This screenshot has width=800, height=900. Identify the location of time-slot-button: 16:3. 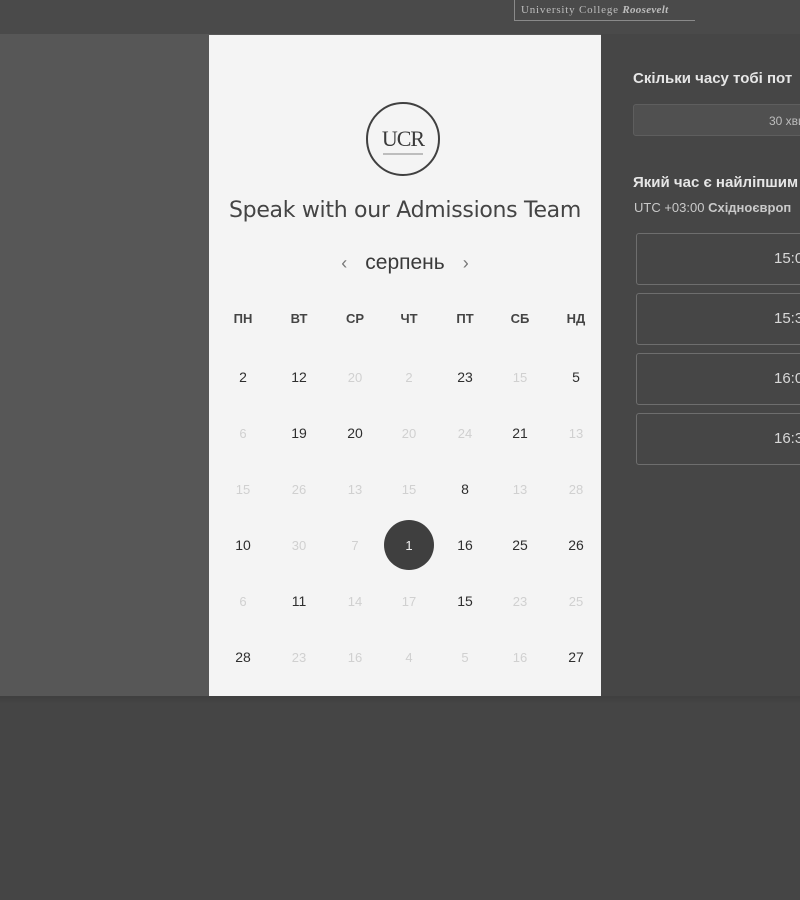
(718, 439).